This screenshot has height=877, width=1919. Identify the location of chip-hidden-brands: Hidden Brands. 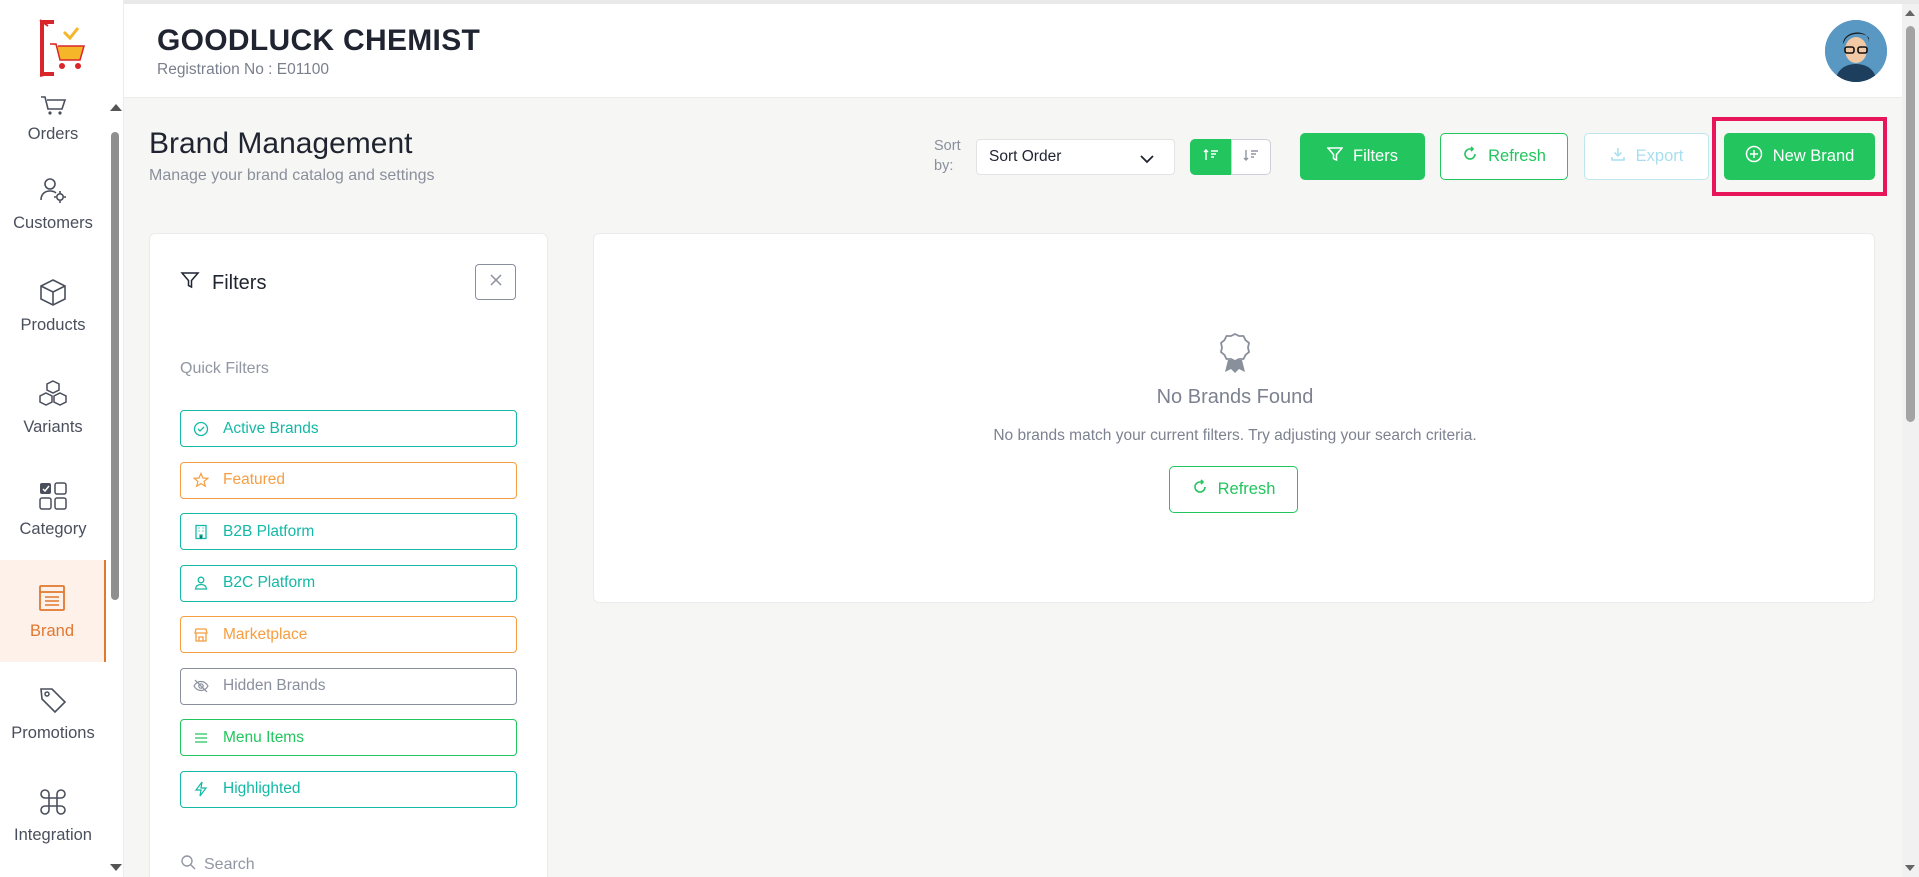
(348, 686).